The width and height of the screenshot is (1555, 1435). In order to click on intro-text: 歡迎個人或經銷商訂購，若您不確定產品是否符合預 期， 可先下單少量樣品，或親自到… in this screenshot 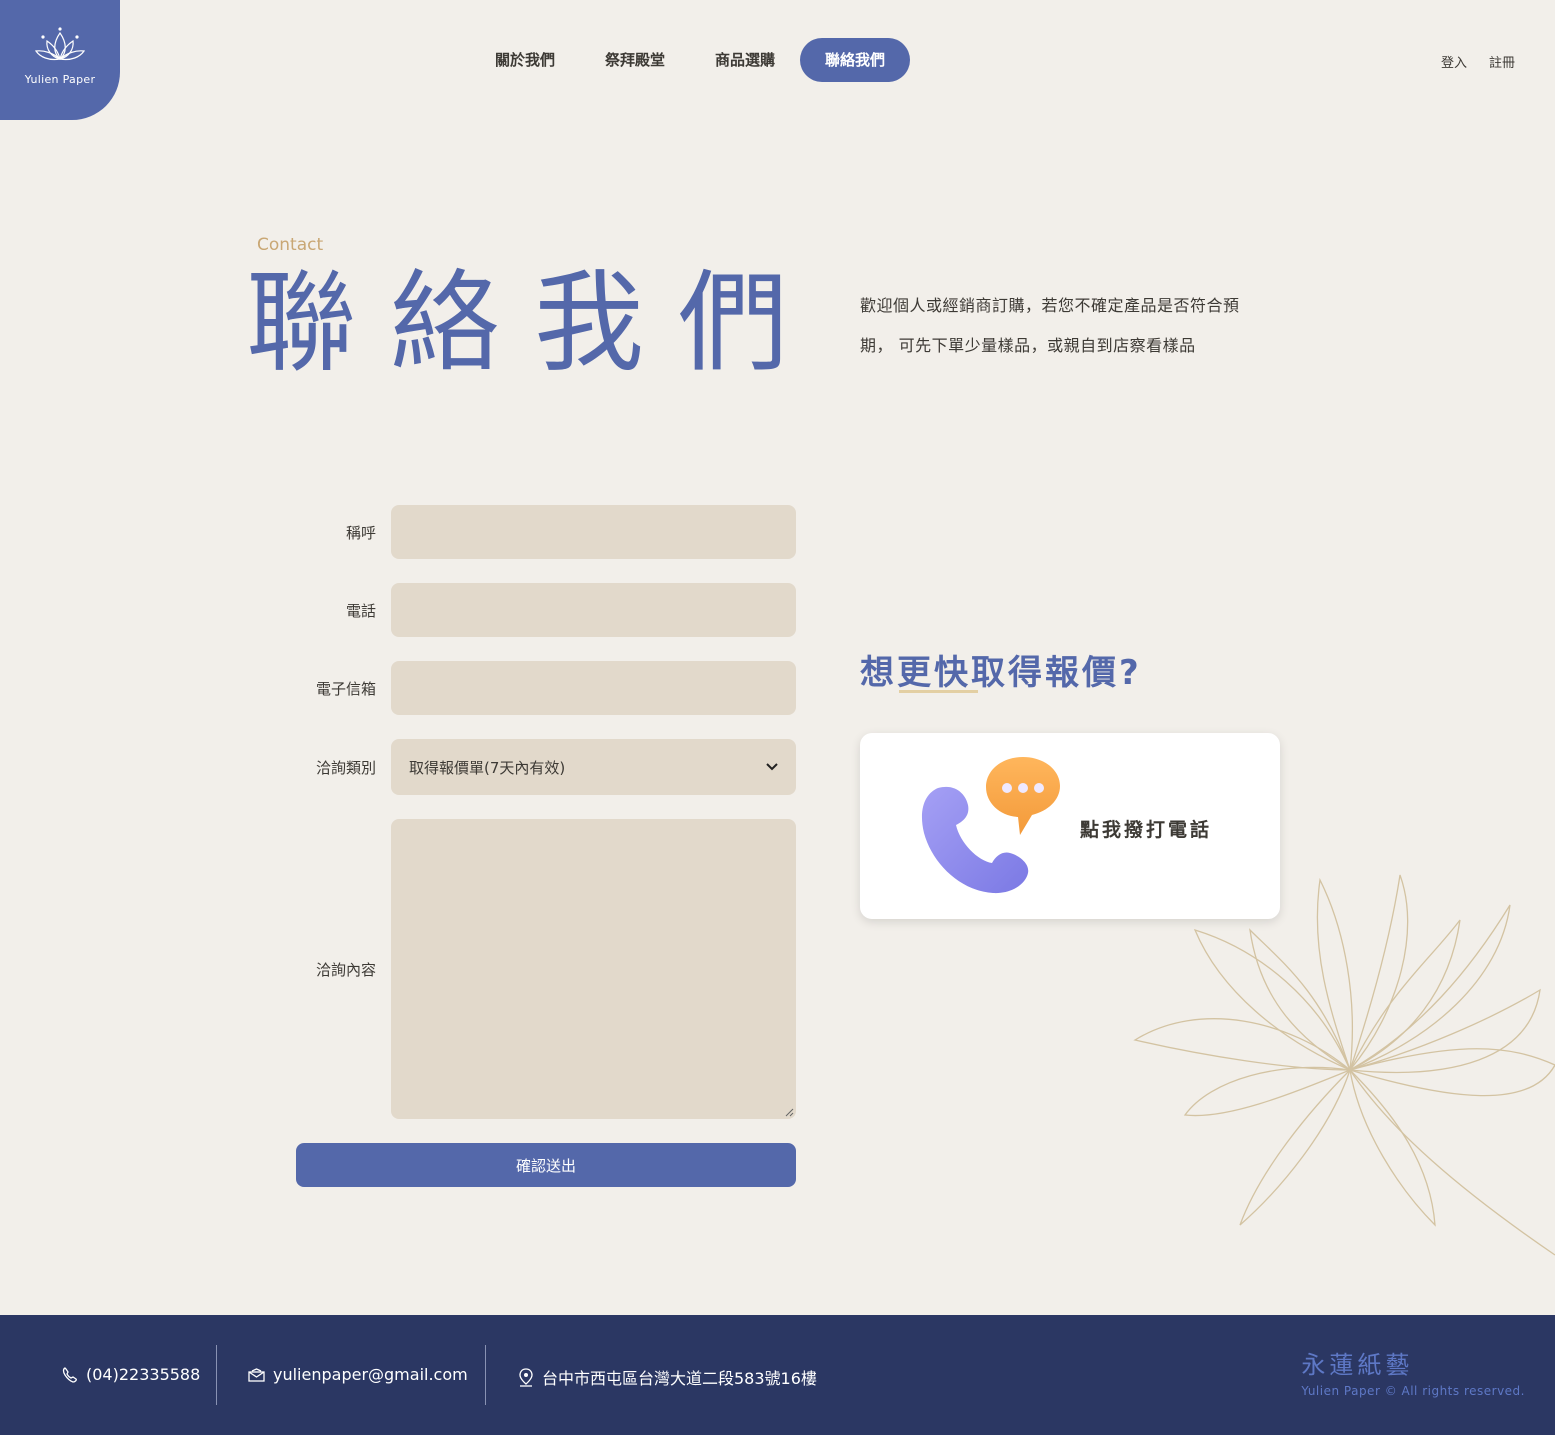, I will do `click(1080, 326)`.